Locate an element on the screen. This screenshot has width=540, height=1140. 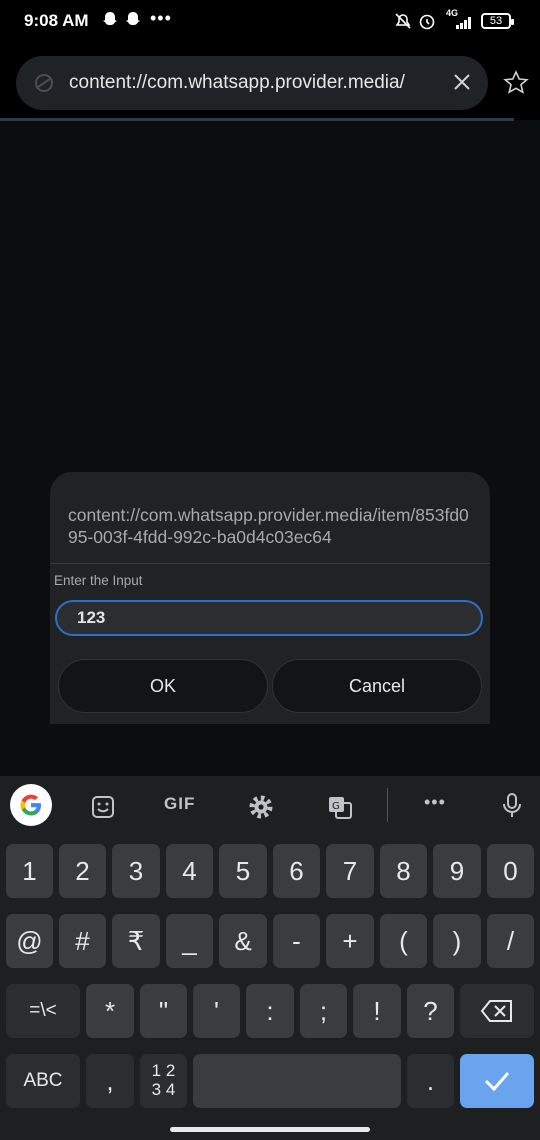
more-options-icon: ••• is located at coordinates (435, 802).